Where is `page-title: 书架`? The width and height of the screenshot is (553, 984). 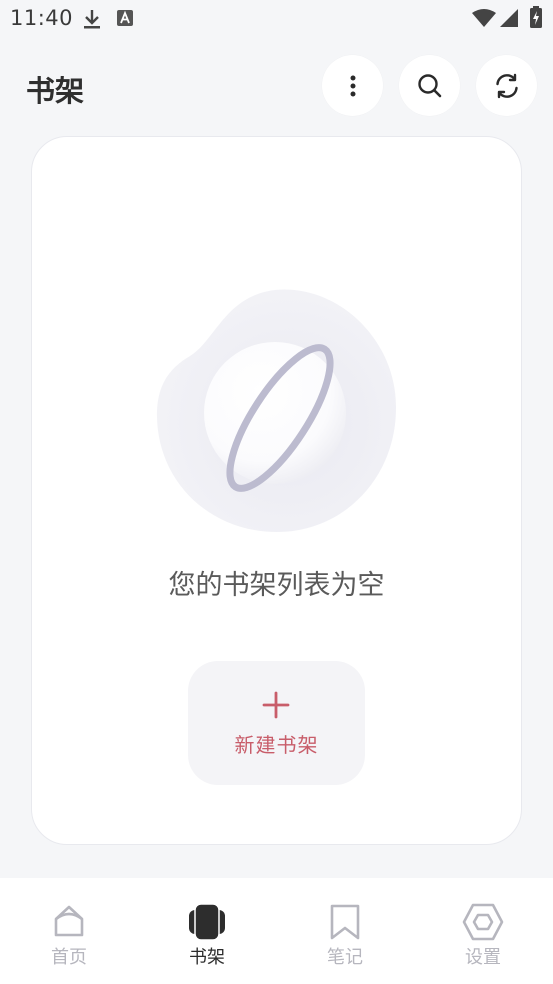
page-title: 书架 is located at coordinates (55, 91).